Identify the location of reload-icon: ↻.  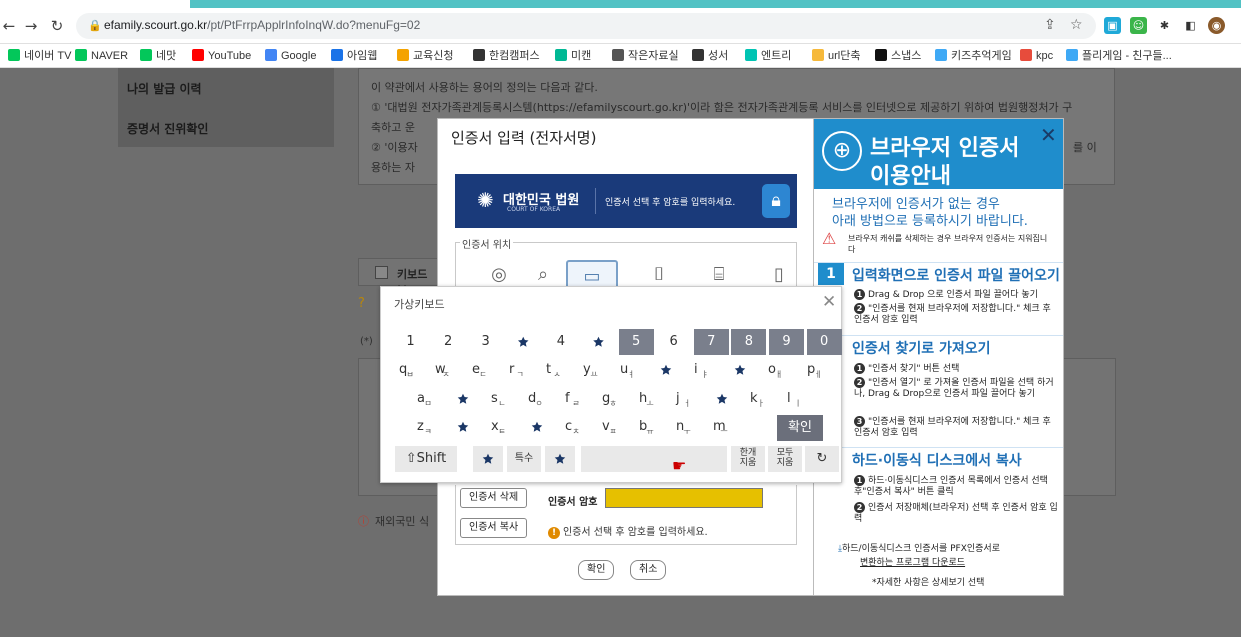
(57, 26).